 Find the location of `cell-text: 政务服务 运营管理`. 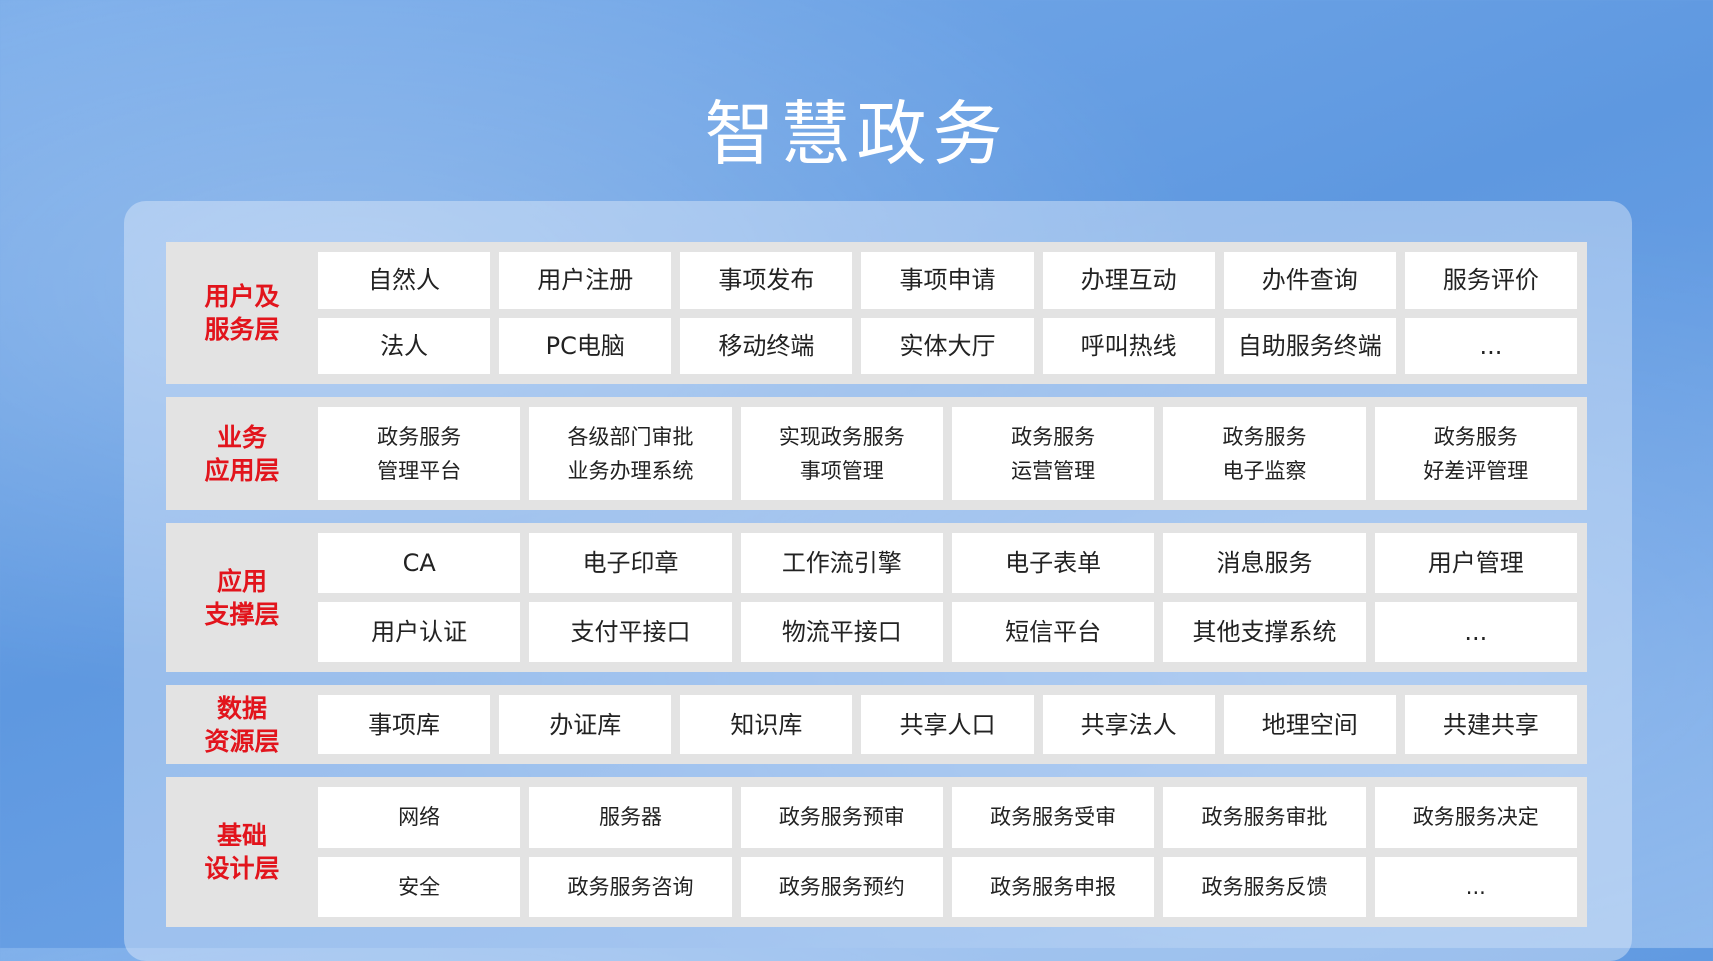

cell-text: 政务服务 运营管理 is located at coordinates (1053, 454).